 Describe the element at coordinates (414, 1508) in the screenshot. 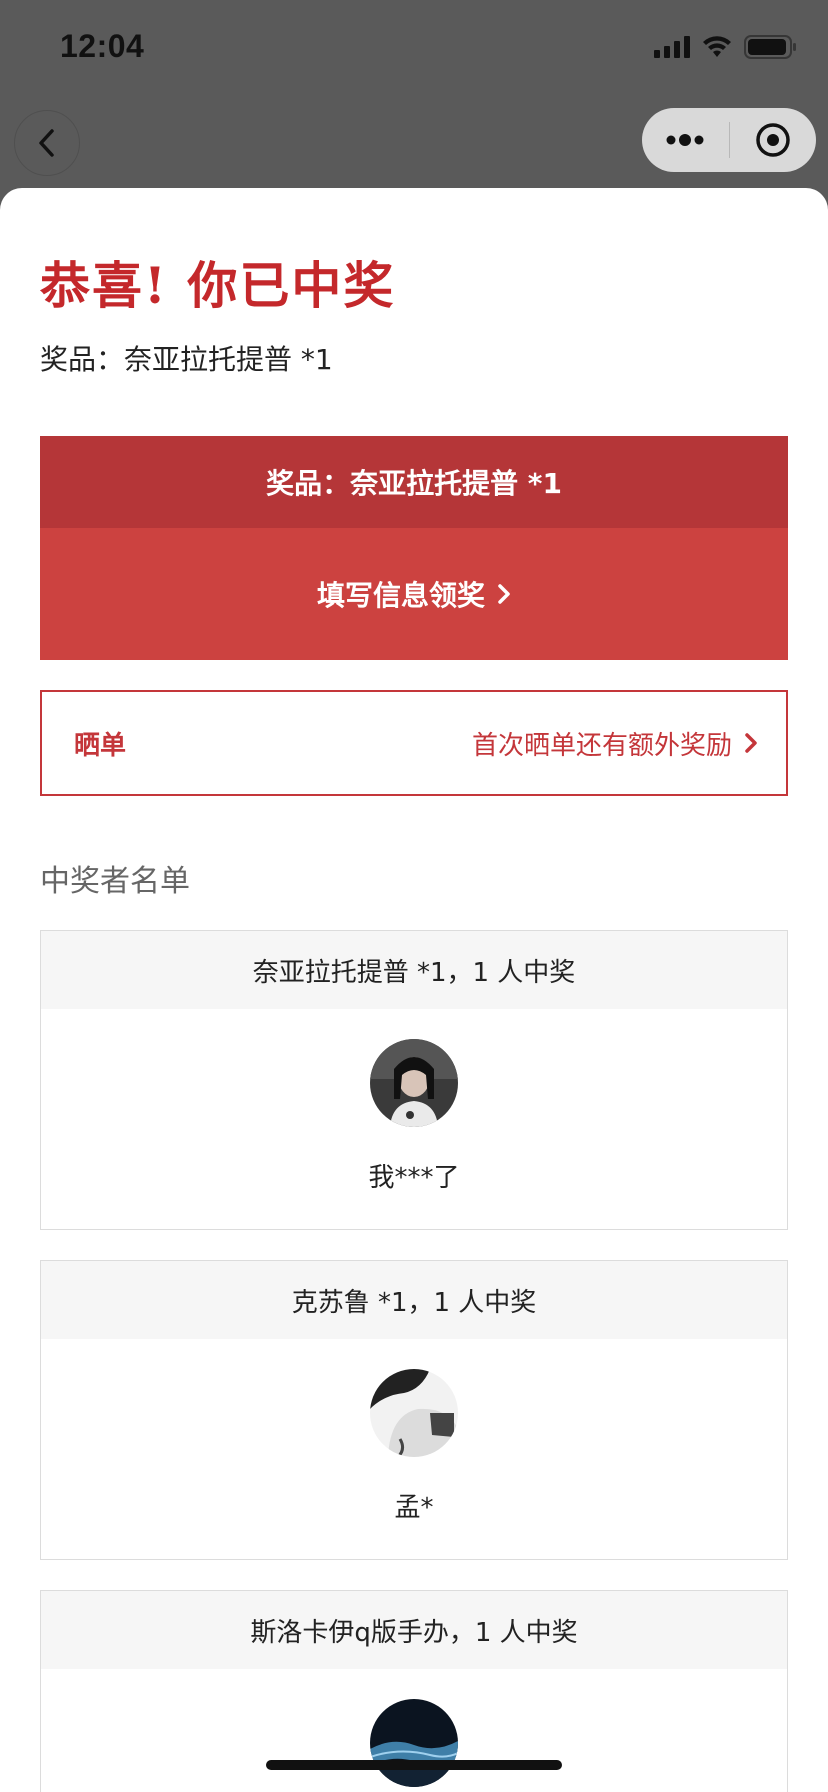

I see `winner-nickname: 孟*` at that location.